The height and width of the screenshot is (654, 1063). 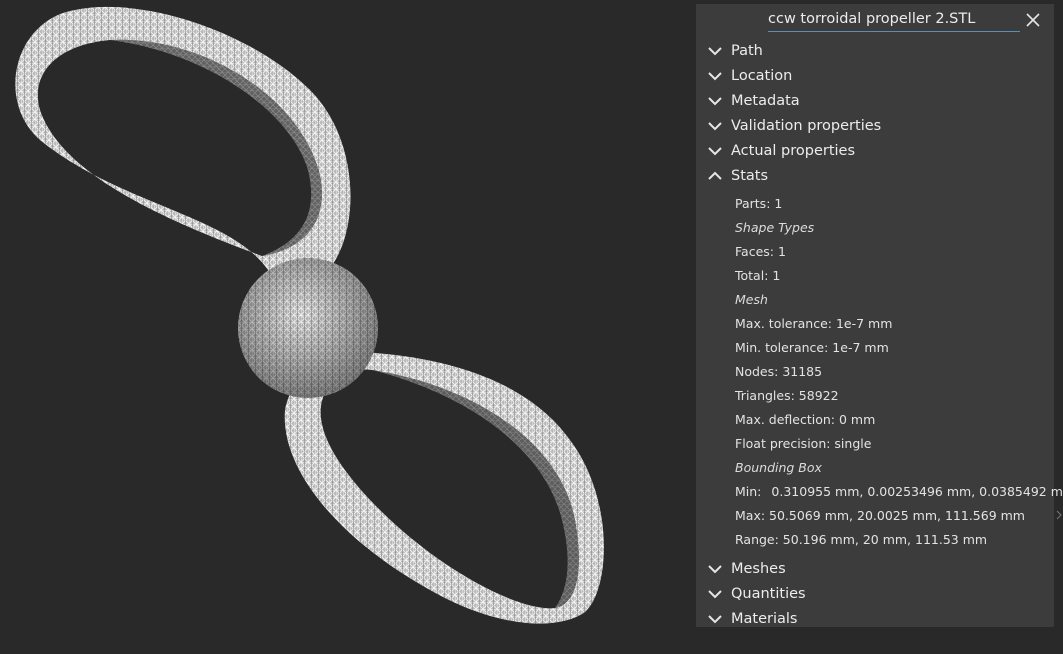 What do you see at coordinates (880, 515) in the screenshot?
I see `stat-bbox-max: Max: 50.5069 mm, 20.0025 mm, 111.569 mm` at bounding box center [880, 515].